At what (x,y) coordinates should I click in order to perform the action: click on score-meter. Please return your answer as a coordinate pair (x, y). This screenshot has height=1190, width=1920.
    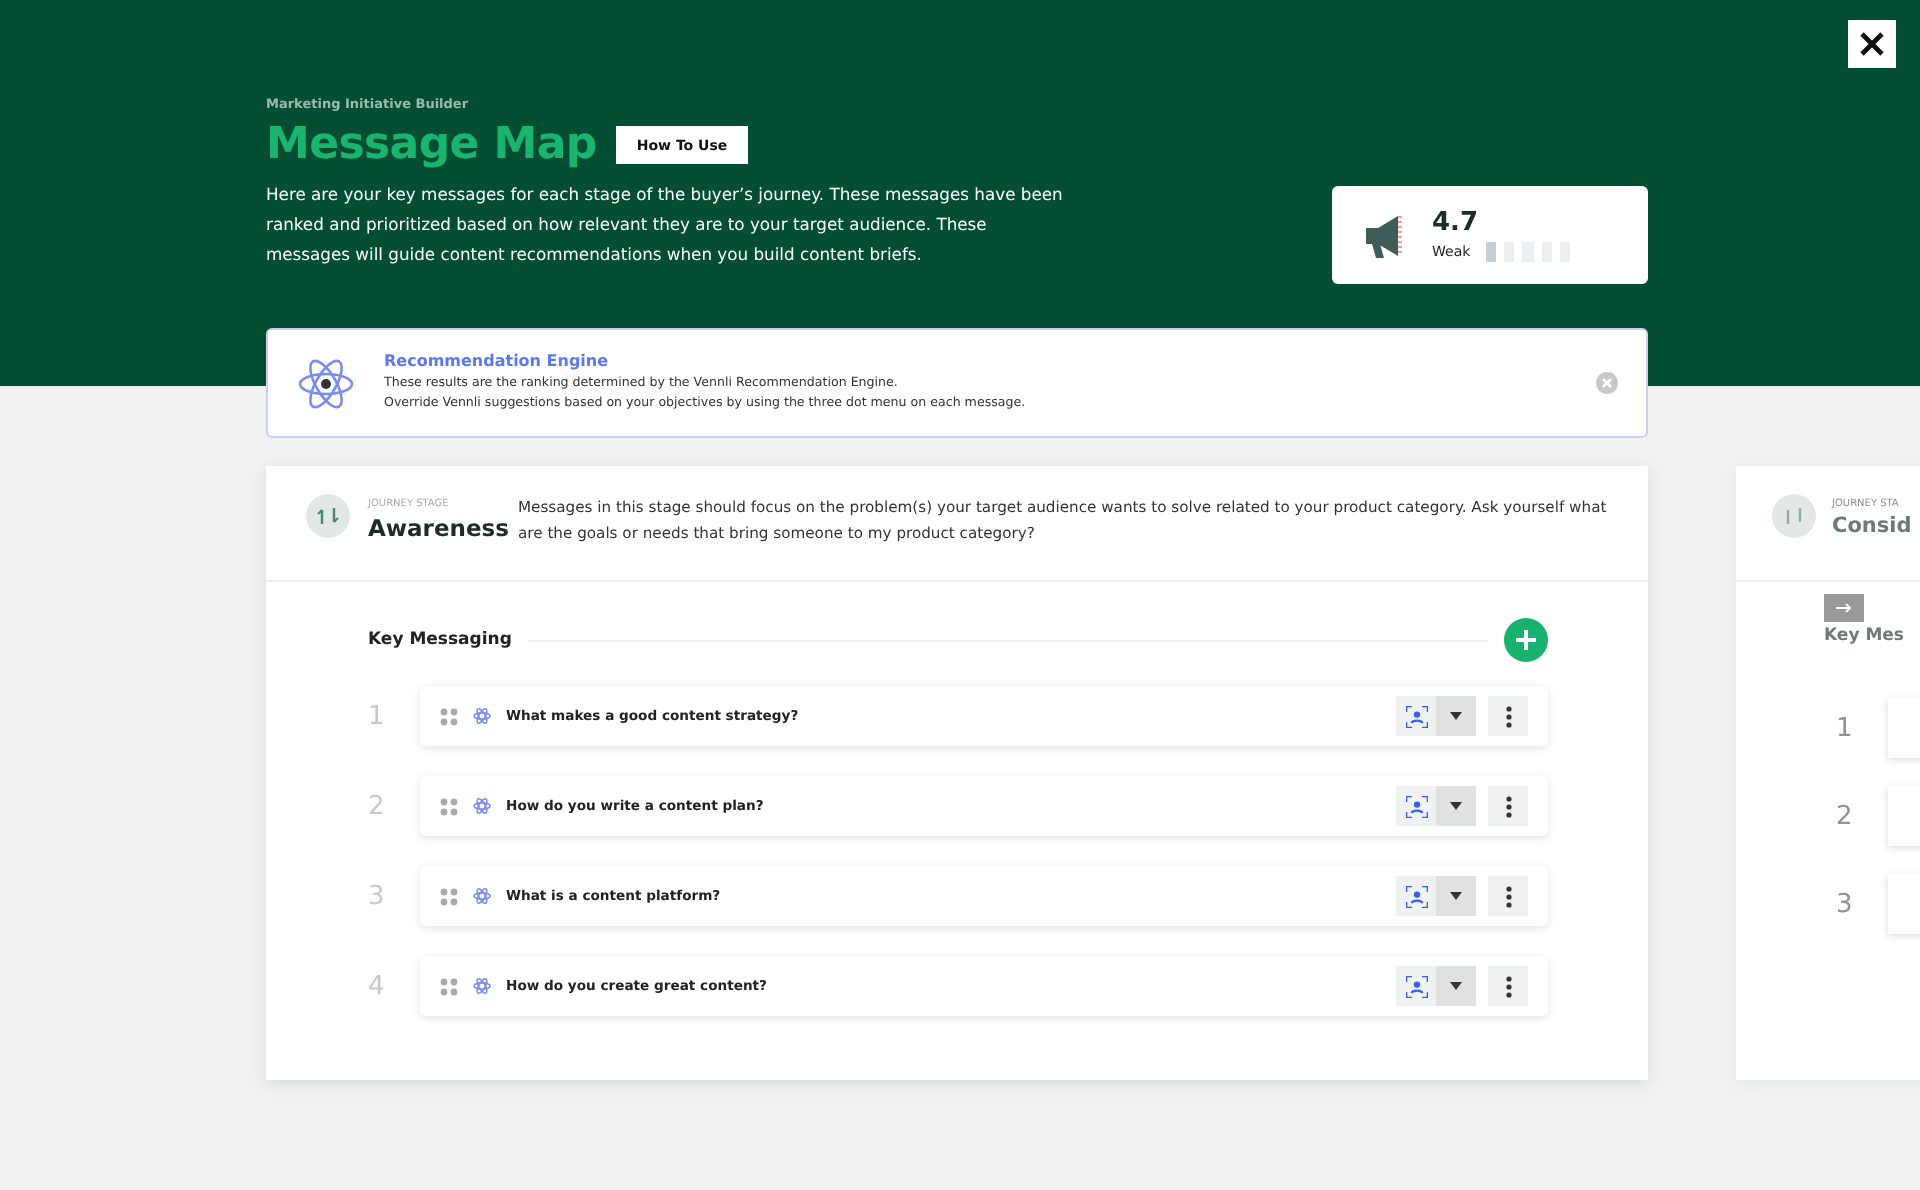
    Looking at the image, I should click on (1532, 252).